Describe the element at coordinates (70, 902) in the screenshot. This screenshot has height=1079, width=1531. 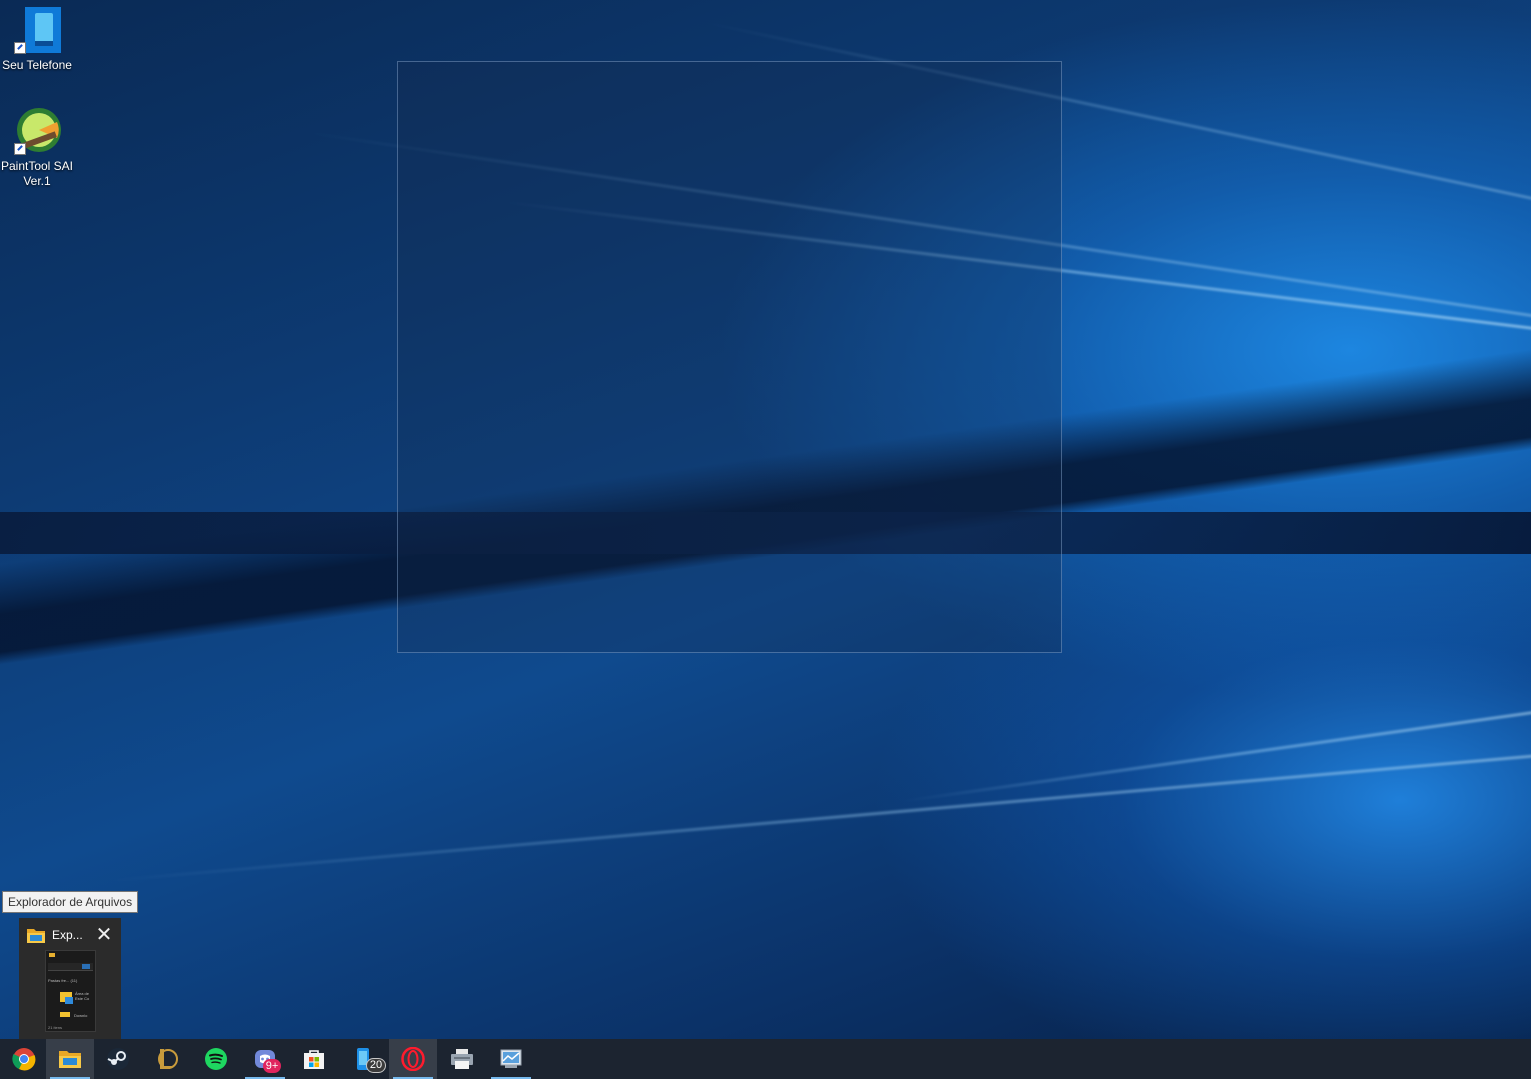
I see `taskbar-tooltip: Explorador de Arquivos` at that location.